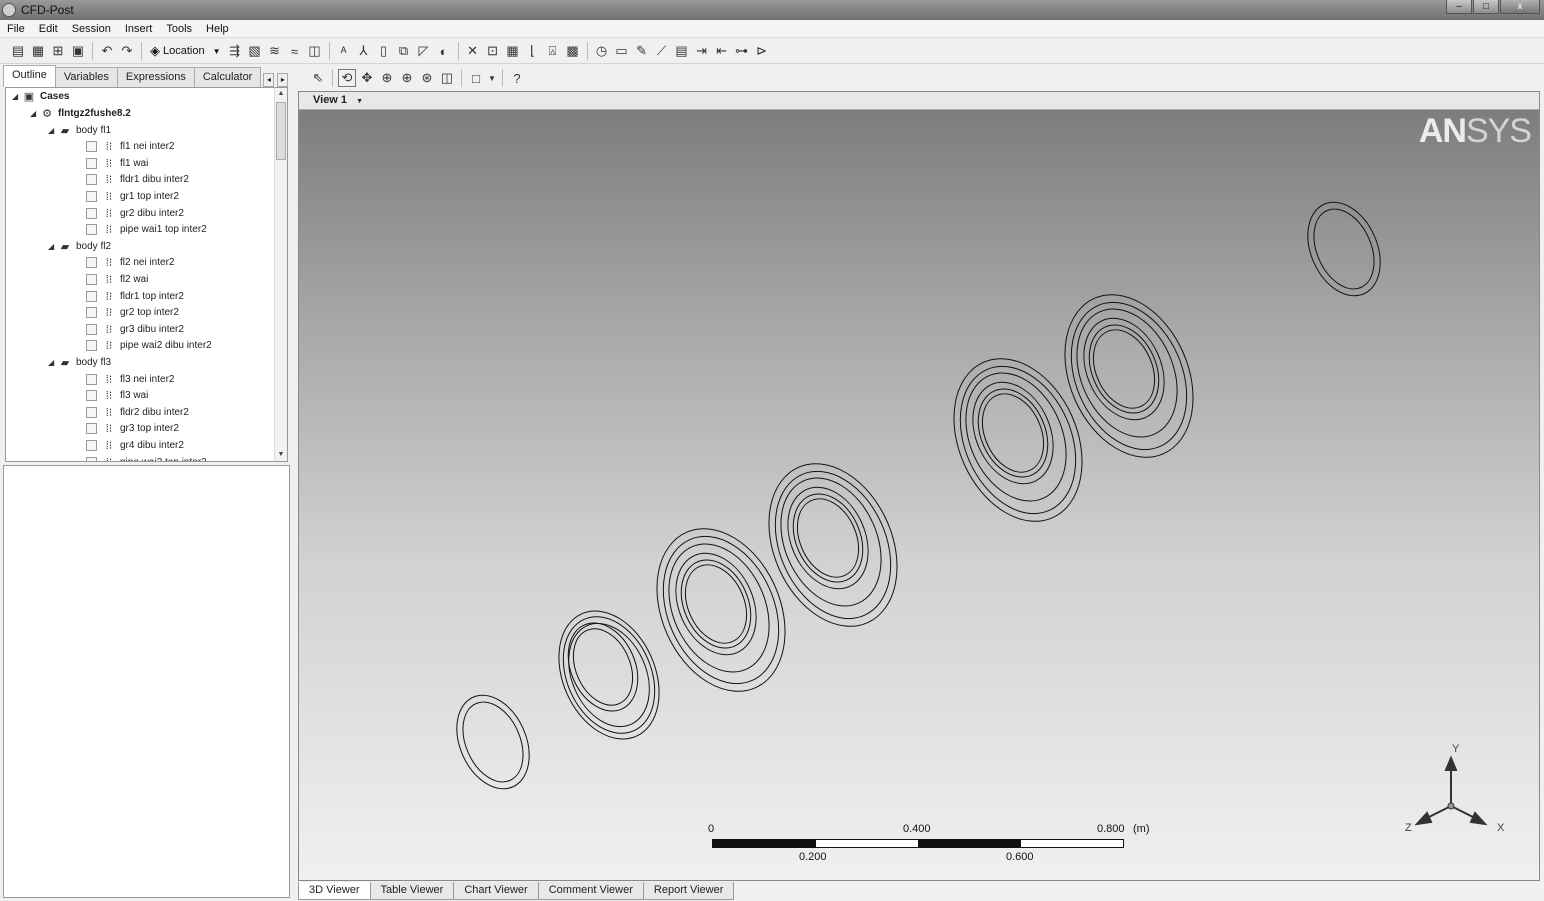 This screenshot has height=901, width=1544. I want to click on tree-node-boundary: ⁞⁝ fl1 wai, so click(117, 163).